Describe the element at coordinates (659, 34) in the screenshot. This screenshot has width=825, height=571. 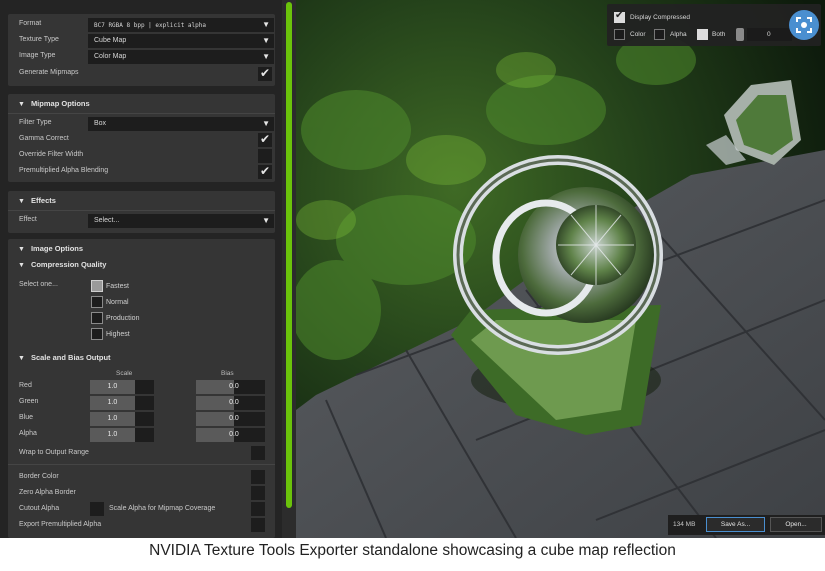
I see `alpha-channel-toggle` at that location.